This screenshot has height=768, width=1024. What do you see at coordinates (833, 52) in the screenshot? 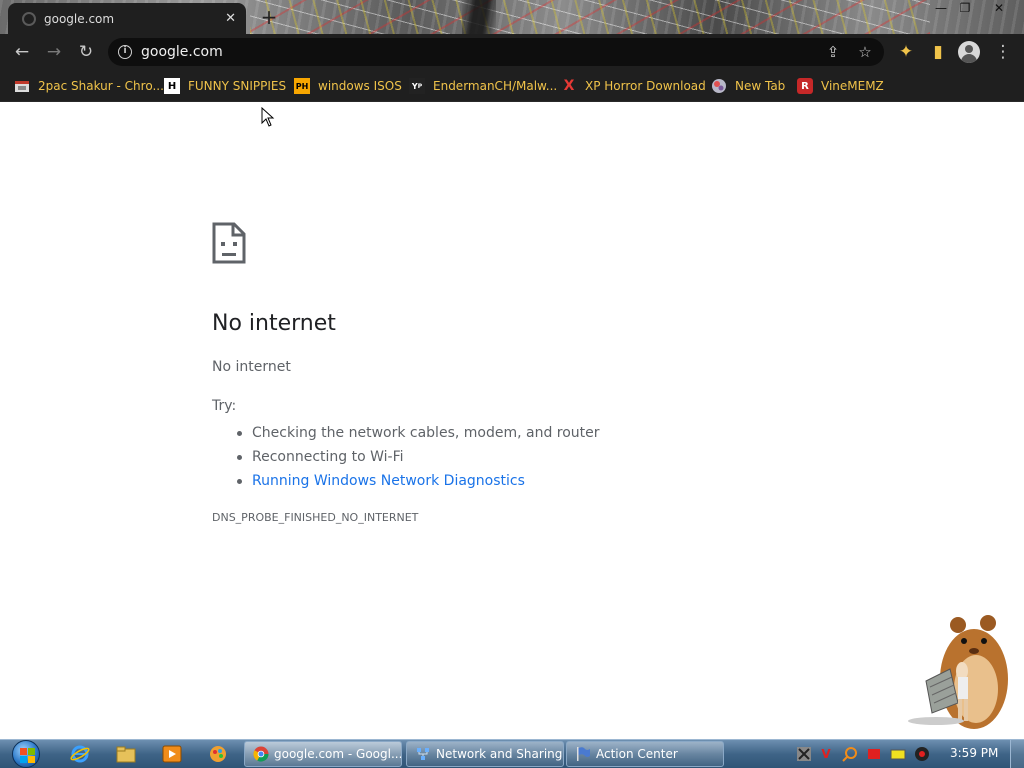
I see `share-icon: ⇪` at bounding box center [833, 52].